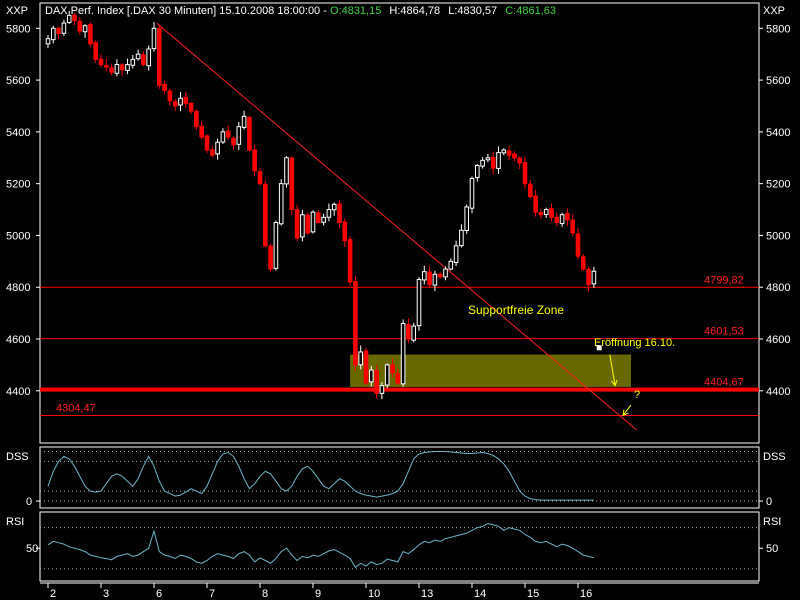 The image size is (800, 600). What do you see at coordinates (32, 549) in the screenshot?
I see `rsi-tick-label-left: 50` at bounding box center [32, 549].